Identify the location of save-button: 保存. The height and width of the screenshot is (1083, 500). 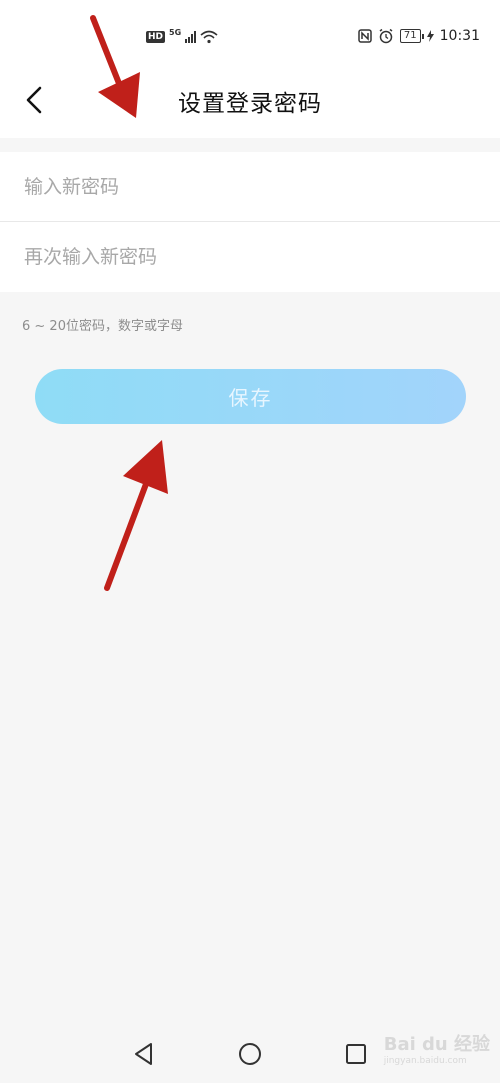
(250, 396).